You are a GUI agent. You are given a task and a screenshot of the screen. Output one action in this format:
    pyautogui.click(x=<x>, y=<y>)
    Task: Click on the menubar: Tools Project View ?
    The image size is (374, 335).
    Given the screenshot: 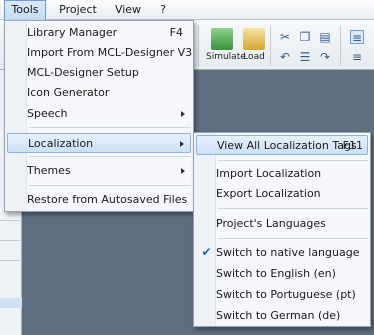 What is the action you would take?
    pyautogui.click(x=187, y=10)
    